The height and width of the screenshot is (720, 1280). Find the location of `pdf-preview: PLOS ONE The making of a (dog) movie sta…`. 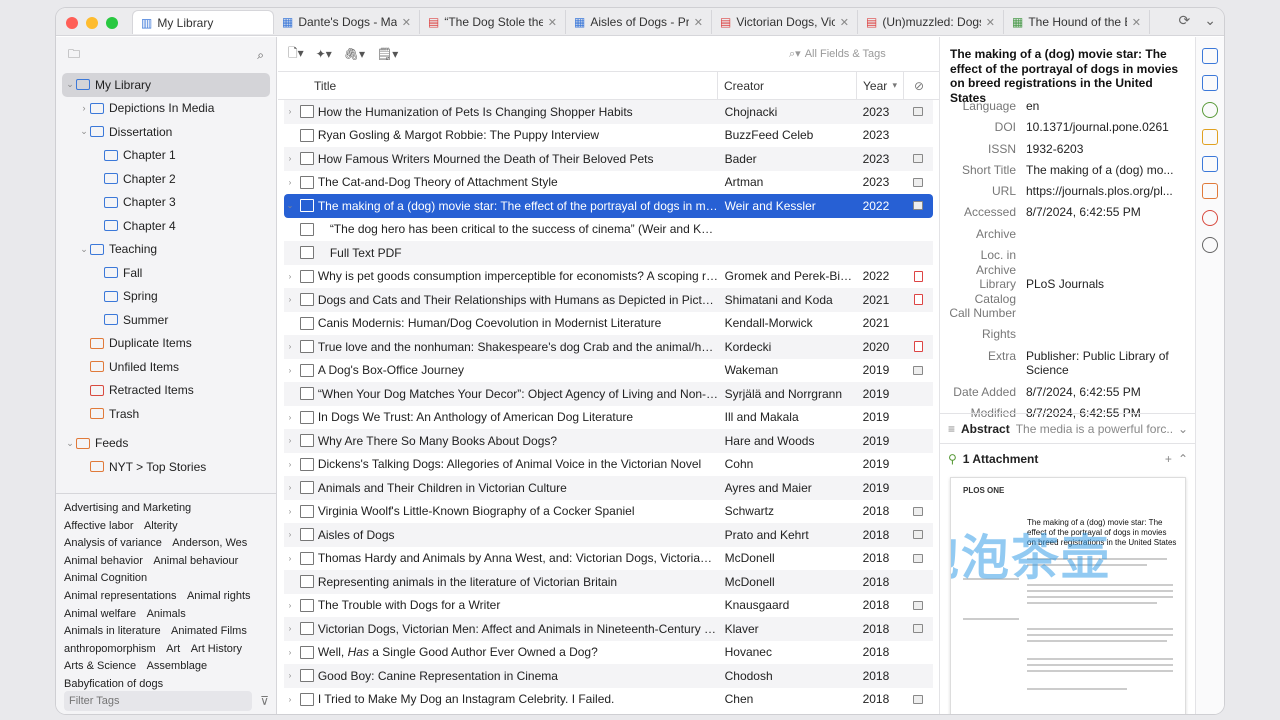

pdf-preview: PLOS ONE The making of a (dog) movie sta… is located at coordinates (1068, 595).